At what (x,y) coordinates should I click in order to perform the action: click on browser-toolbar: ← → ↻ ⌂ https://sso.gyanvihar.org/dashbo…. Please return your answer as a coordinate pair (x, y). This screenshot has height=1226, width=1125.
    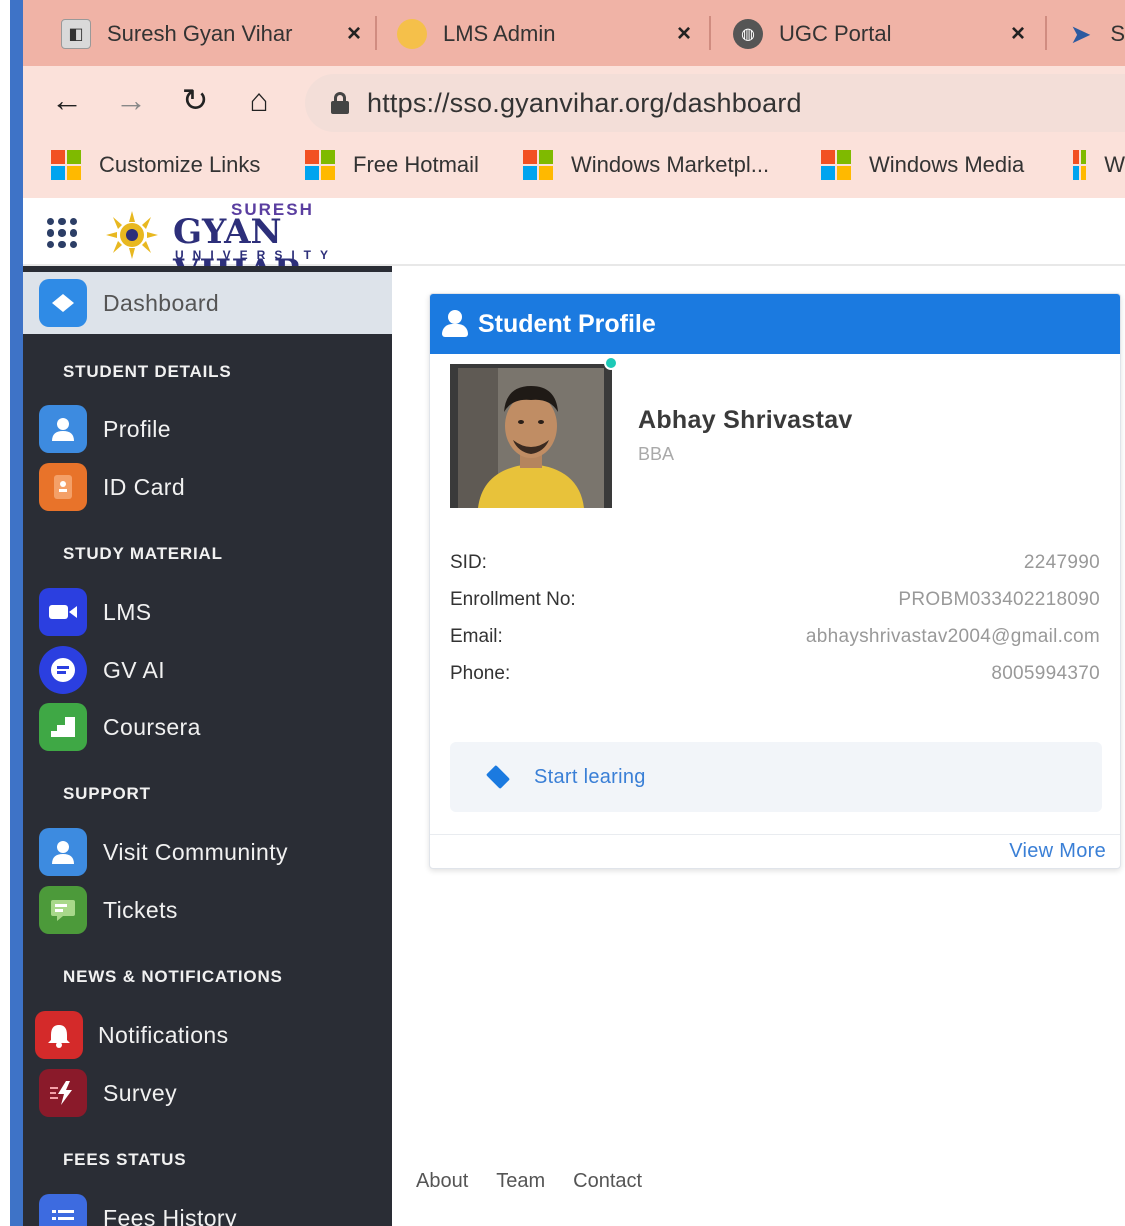
    Looking at the image, I should click on (574, 101).